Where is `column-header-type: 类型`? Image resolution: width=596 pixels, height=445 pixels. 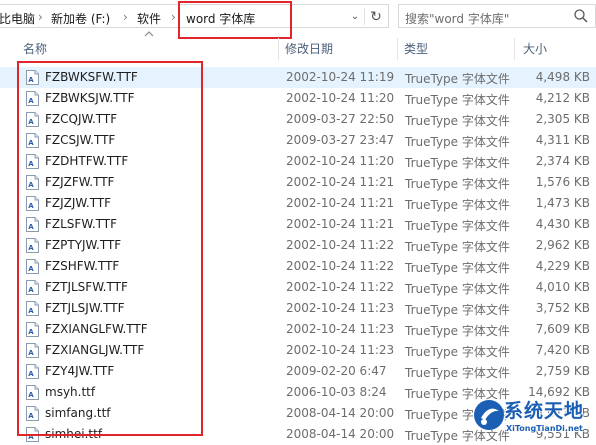 column-header-type: 类型 is located at coordinates (416, 48).